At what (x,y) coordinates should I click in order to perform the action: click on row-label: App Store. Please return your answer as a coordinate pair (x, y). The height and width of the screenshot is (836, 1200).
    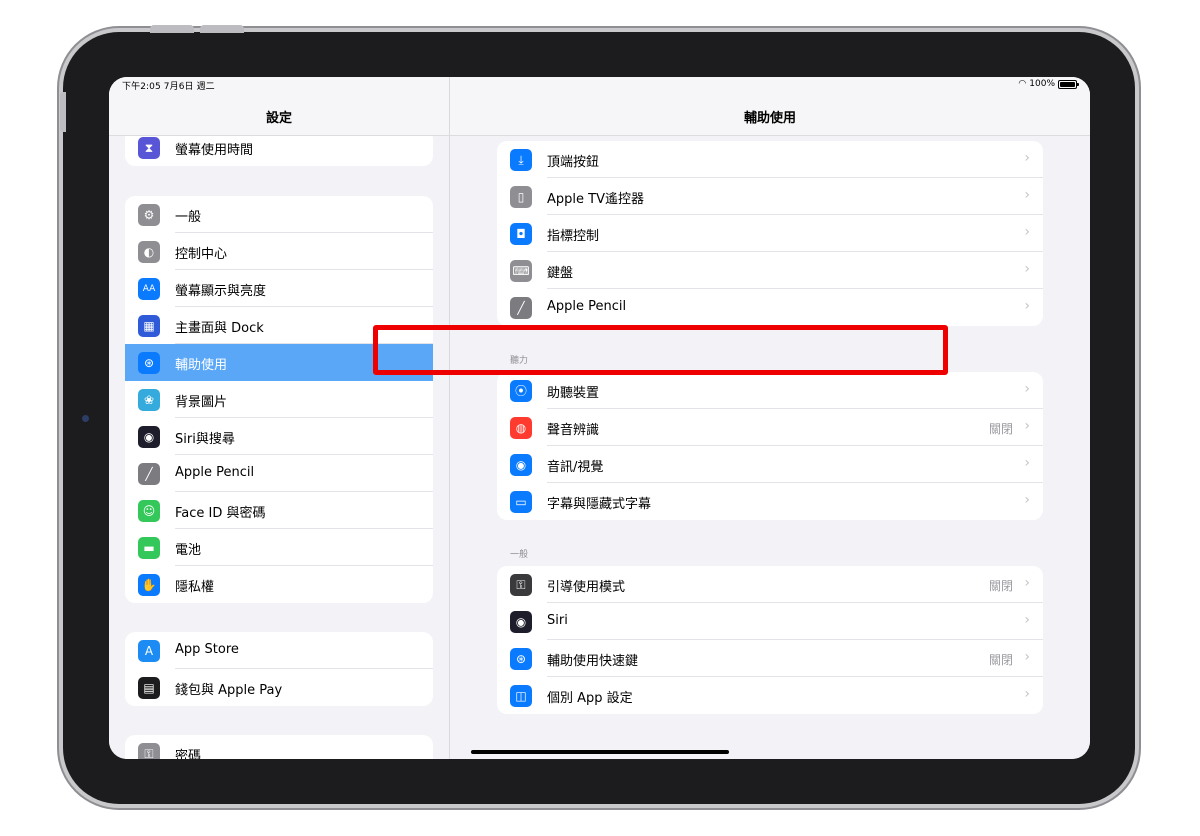
    Looking at the image, I should click on (207, 649).